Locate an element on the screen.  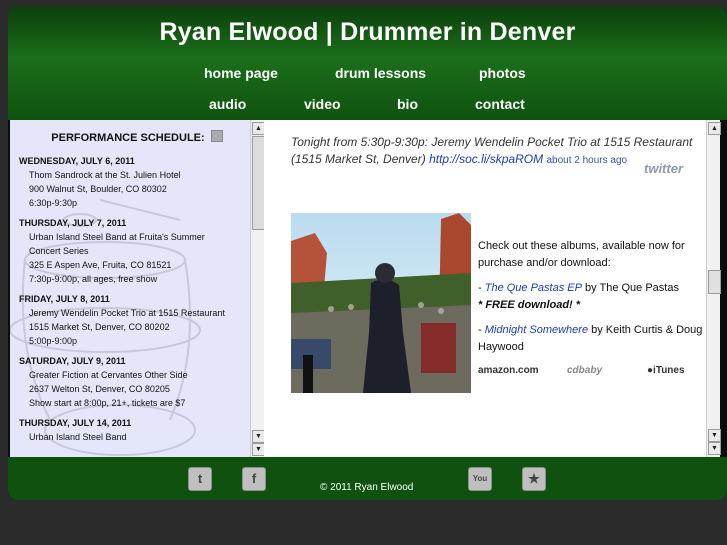
main-scrollbar: ▲ ▼ ▼ is located at coordinates (713, 288).